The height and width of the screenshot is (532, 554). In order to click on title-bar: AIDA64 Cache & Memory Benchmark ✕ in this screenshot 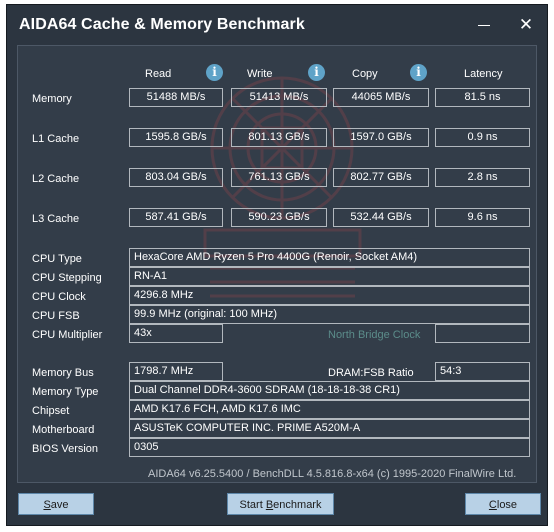, I will do `click(277, 25)`.